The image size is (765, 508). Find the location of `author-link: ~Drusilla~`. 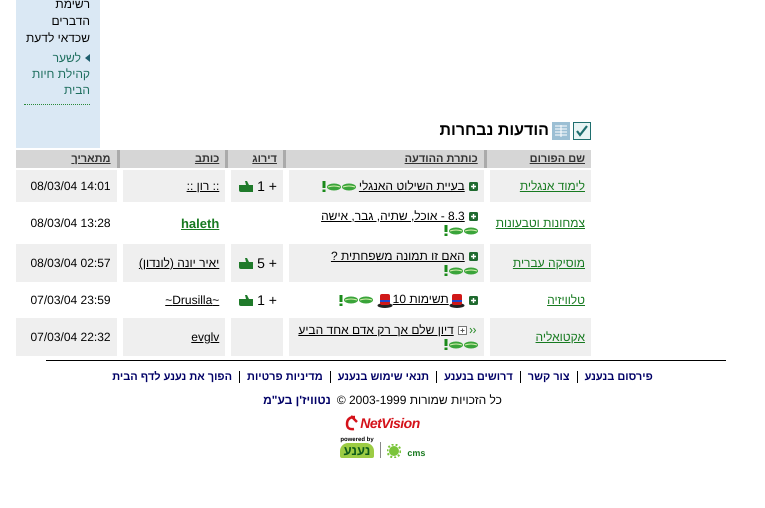

author-link: ~Drusilla~ is located at coordinates (192, 300).